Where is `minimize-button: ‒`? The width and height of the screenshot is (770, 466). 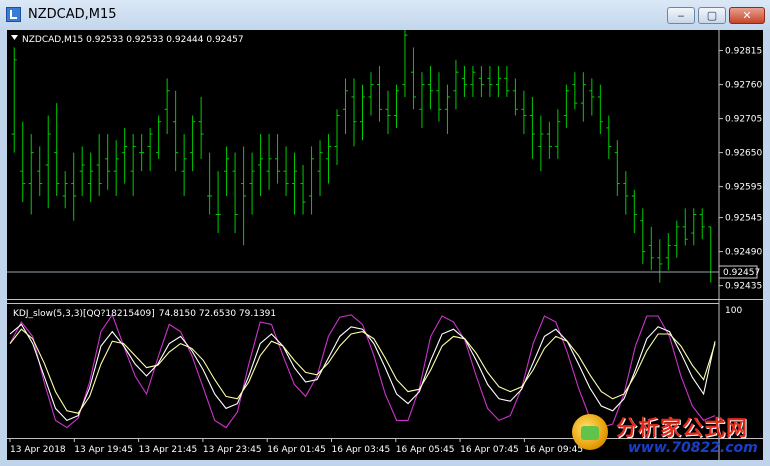
minimize-button: ‒ is located at coordinates (681, 15).